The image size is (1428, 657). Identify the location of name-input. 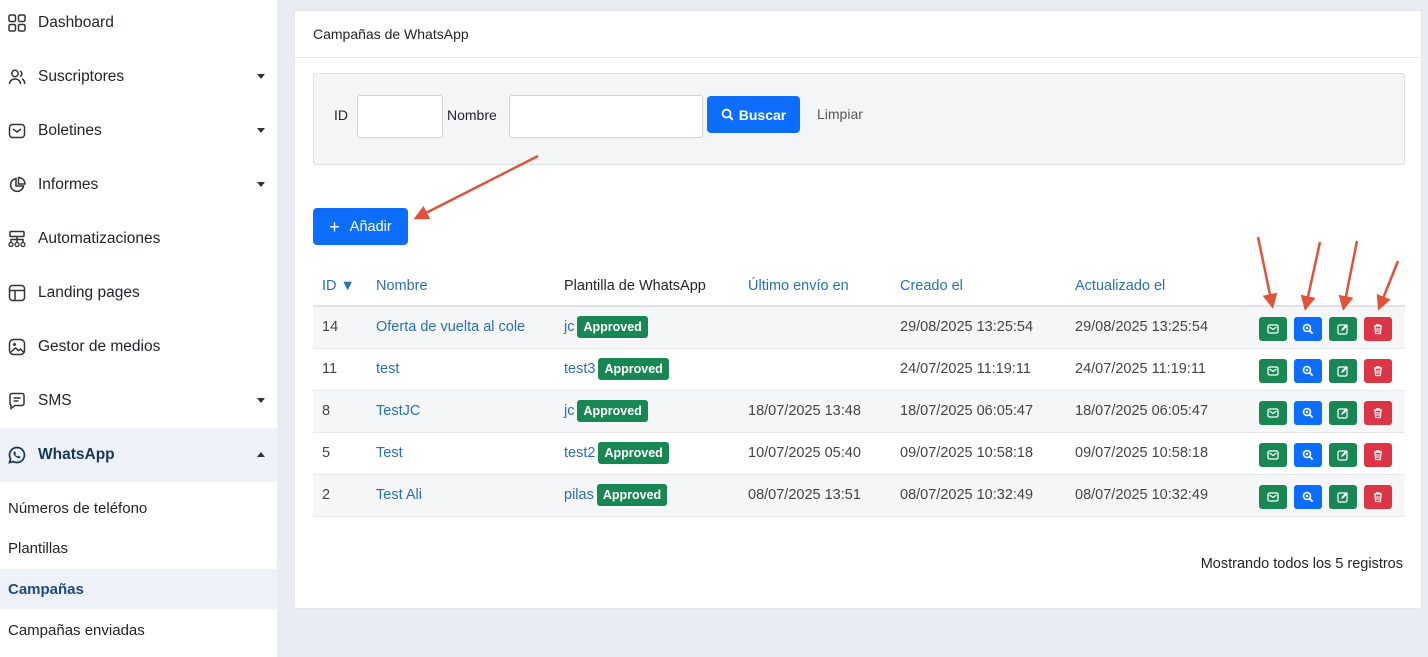
(606, 116).